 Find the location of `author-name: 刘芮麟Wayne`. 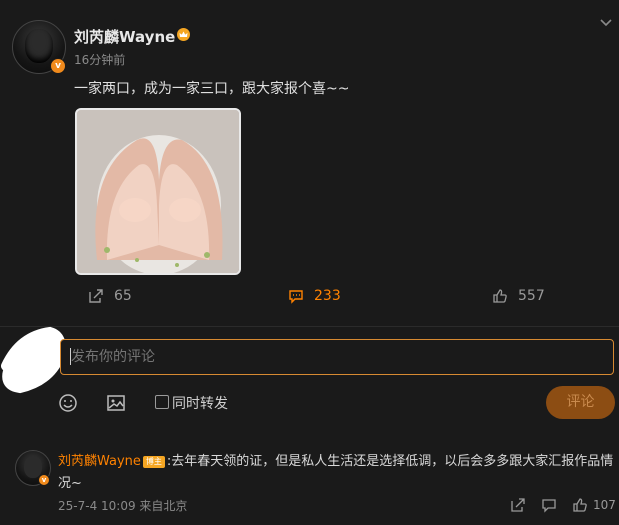

author-name: 刘芮麟Wayne is located at coordinates (124, 36).